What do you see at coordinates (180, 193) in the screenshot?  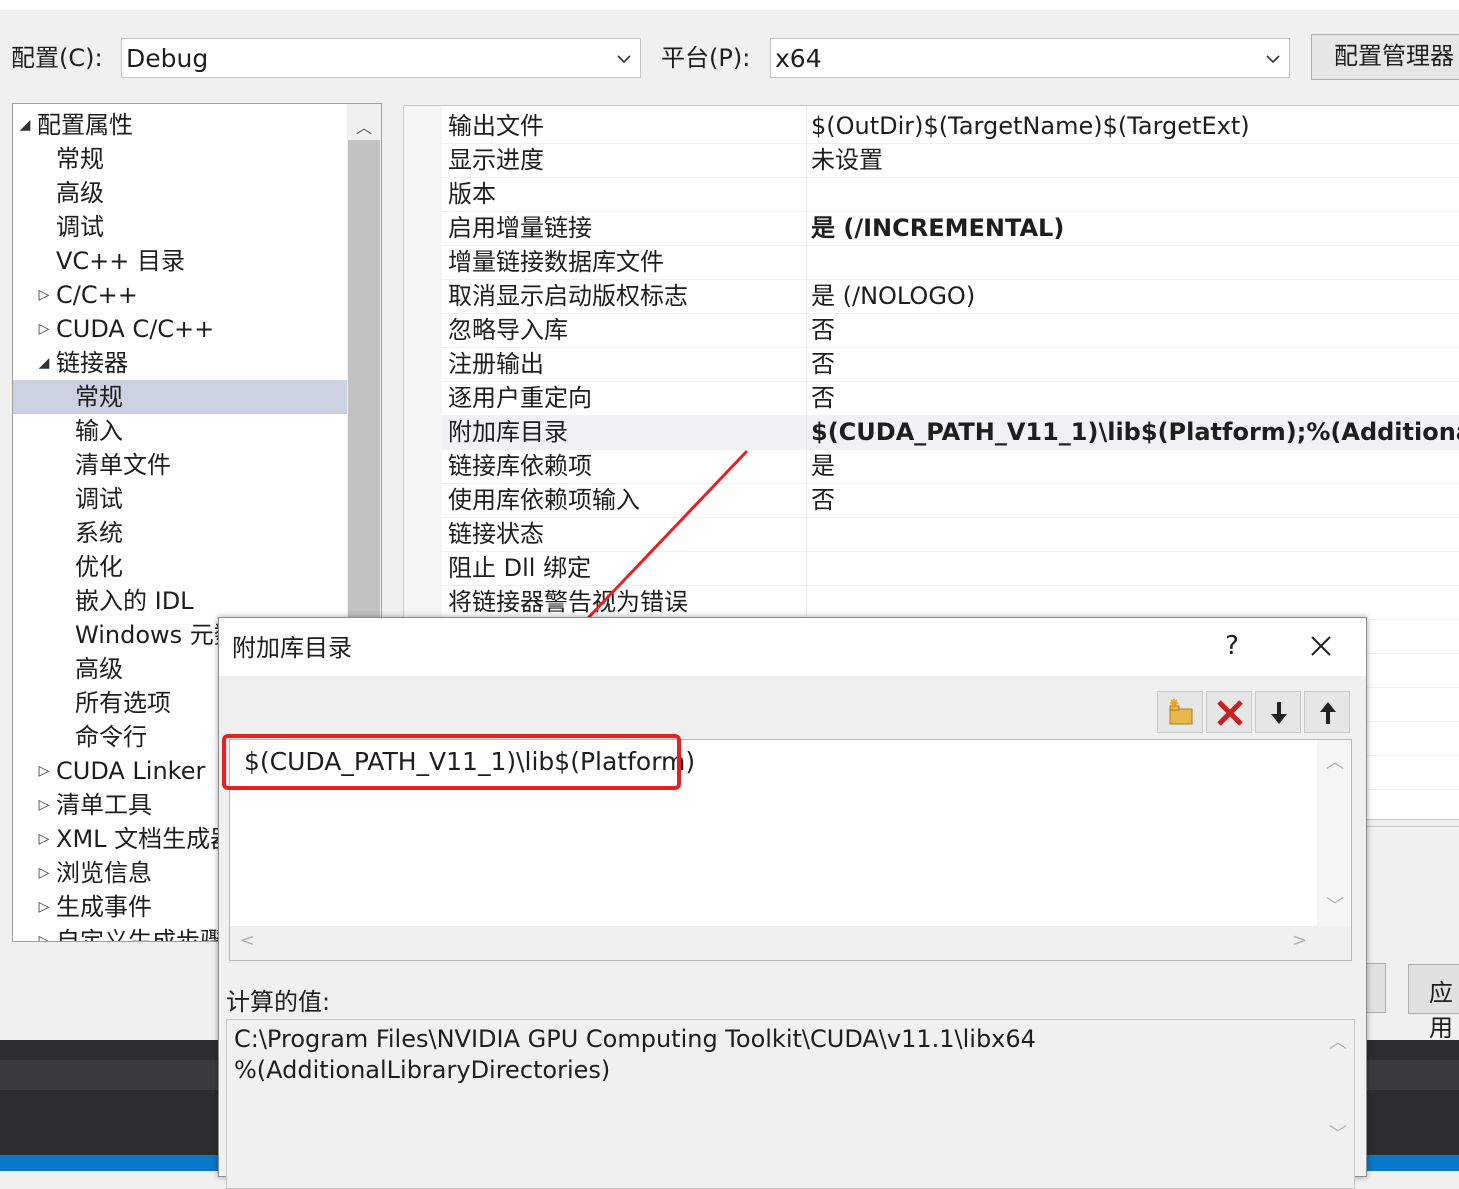 I see `tree-item: 高级` at bounding box center [180, 193].